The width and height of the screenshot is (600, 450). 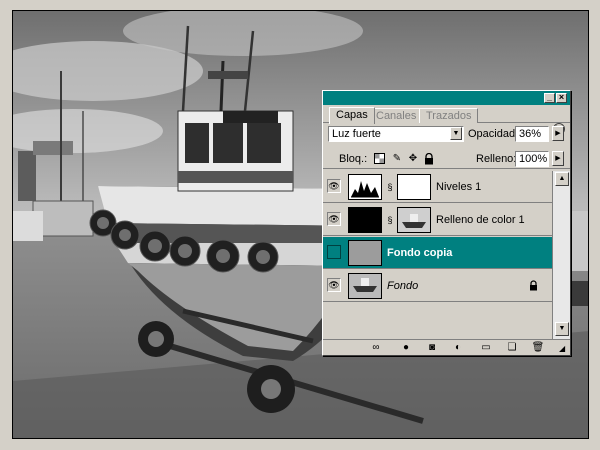 What do you see at coordinates (432, 348) in the screenshot?
I see `add-mask-icon: ◙` at bounding box center [432, 348].